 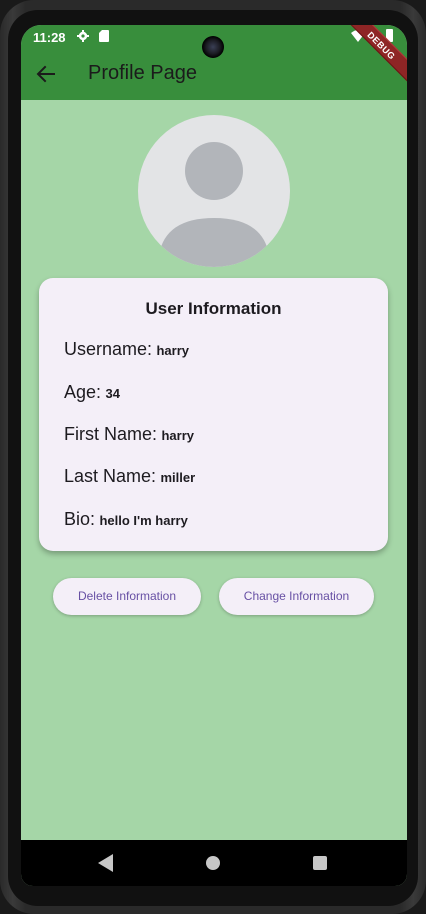 What do you see at coordinates (83, 36) in the screenshot?
I see `gear-icon` at bounding box center [83, 36].